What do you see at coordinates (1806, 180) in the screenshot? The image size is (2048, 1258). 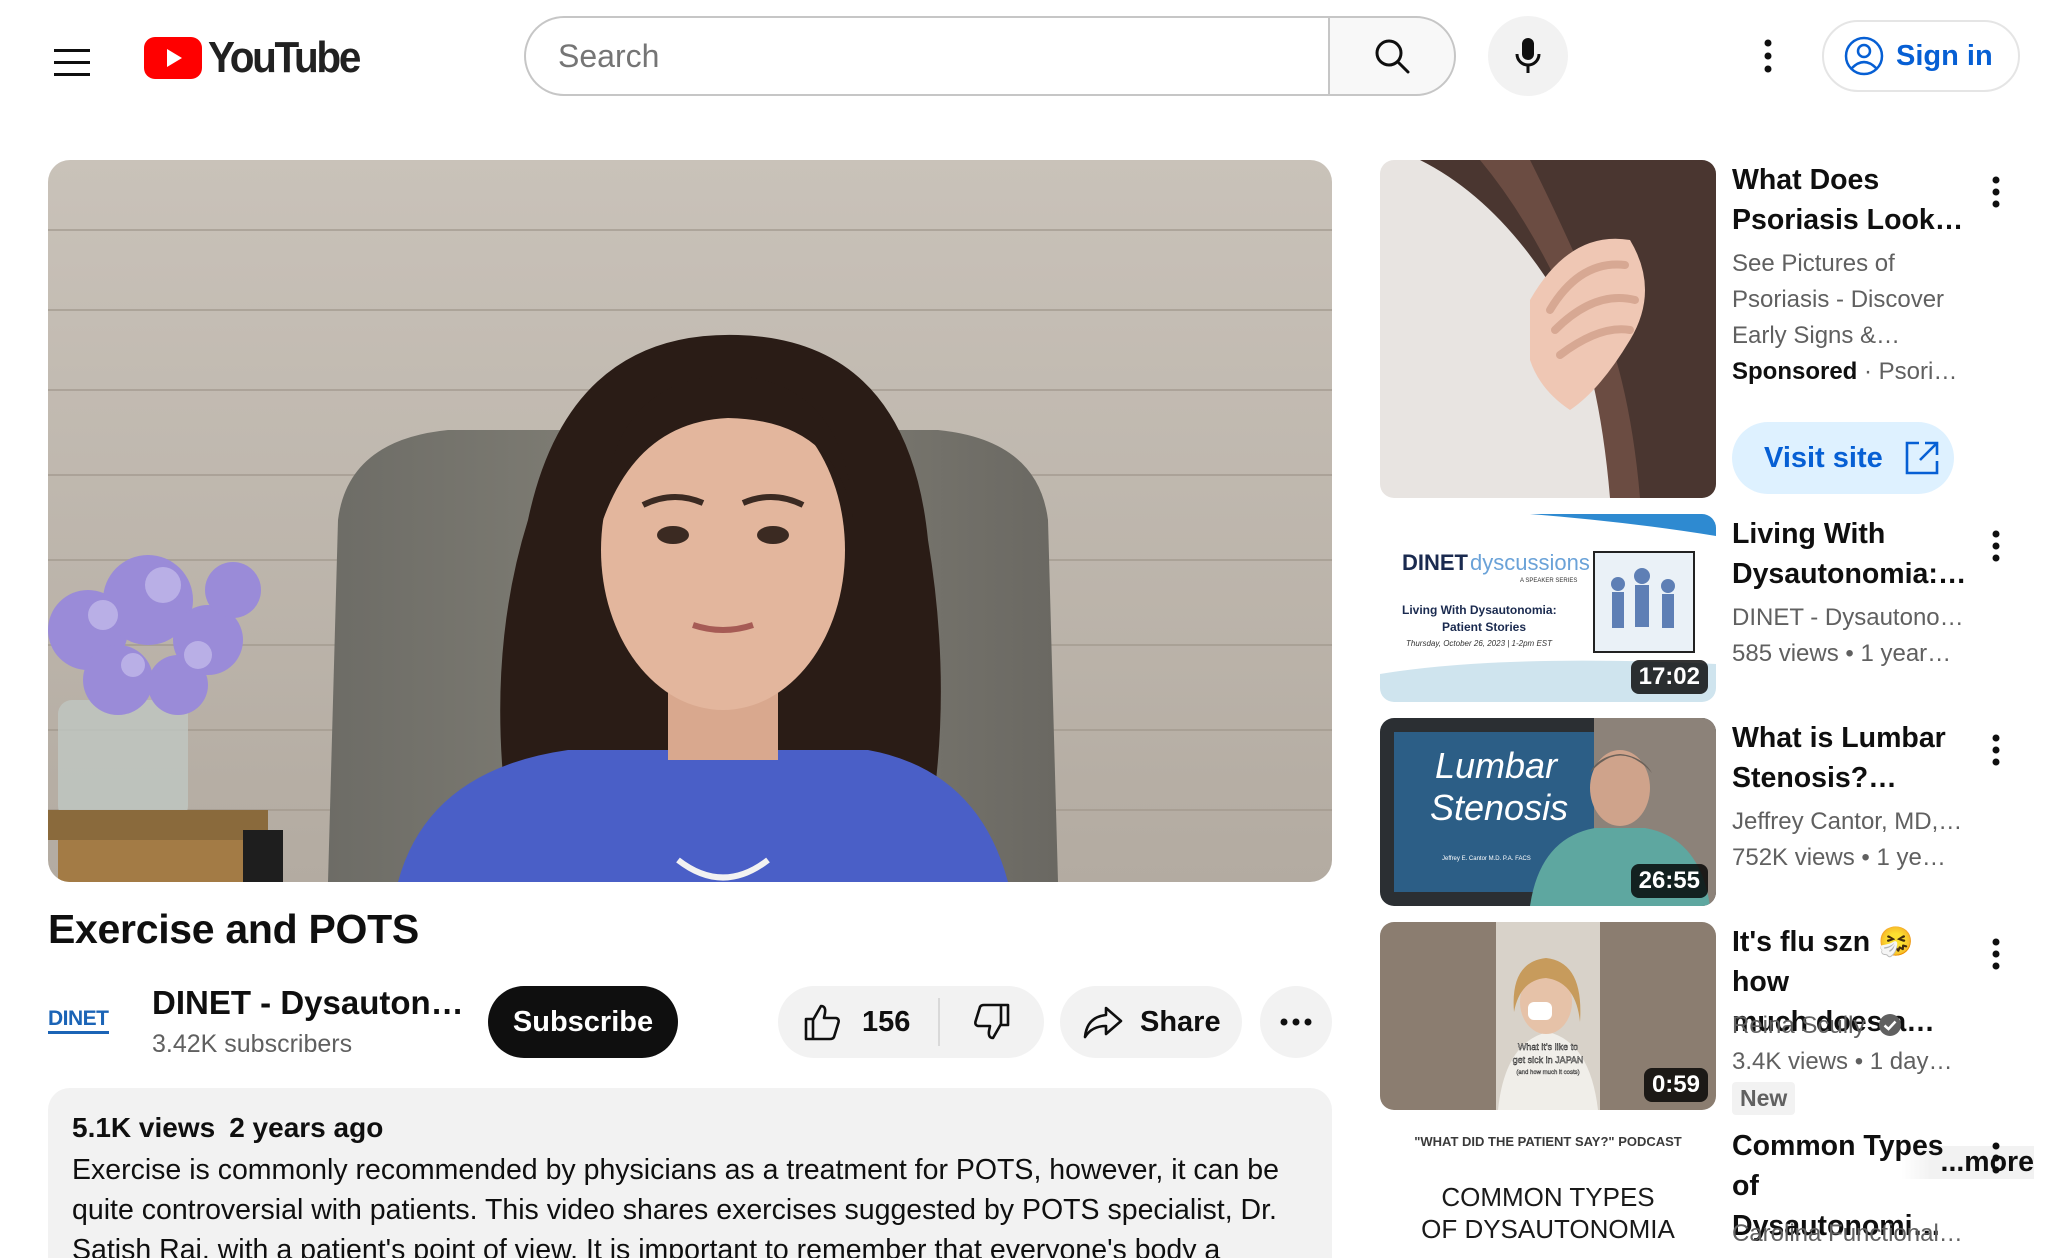 I see `ad-title-line: What Does` at bounding box center [1806, 180].